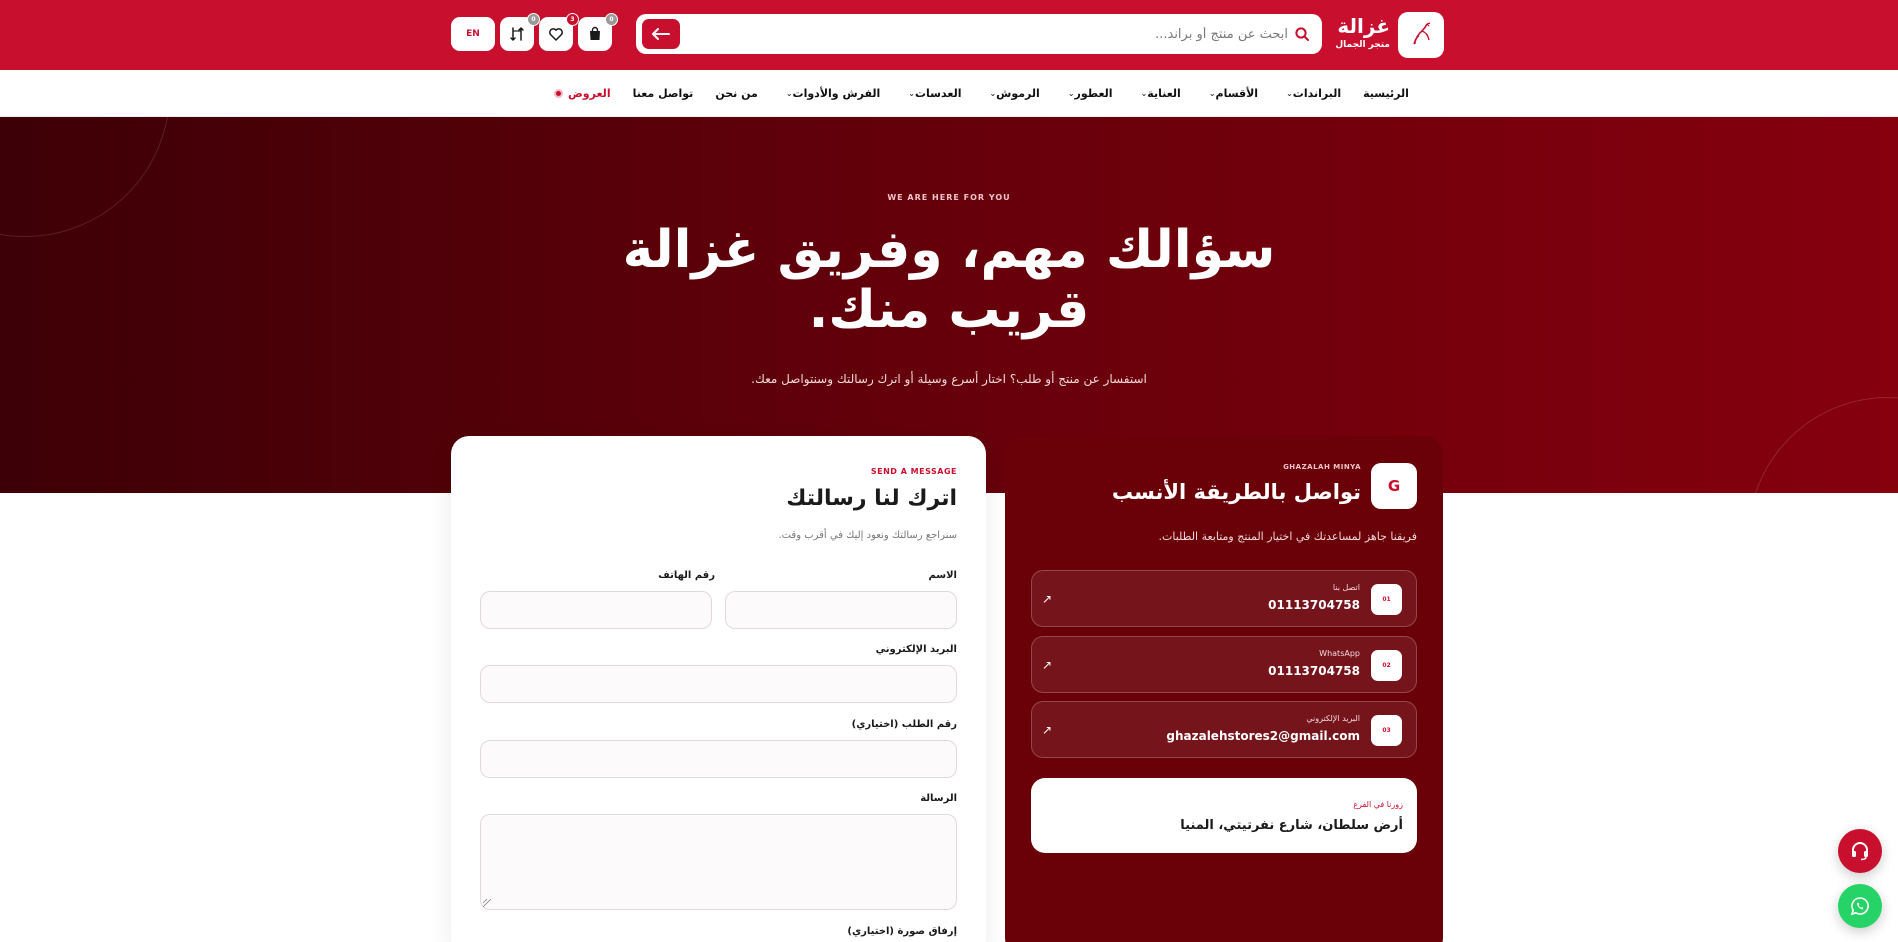 This screenshot has height=942, width=1898. I want to click on hero-eyebrow: WE ARE HERE FOR YOU, so click(949, 197).